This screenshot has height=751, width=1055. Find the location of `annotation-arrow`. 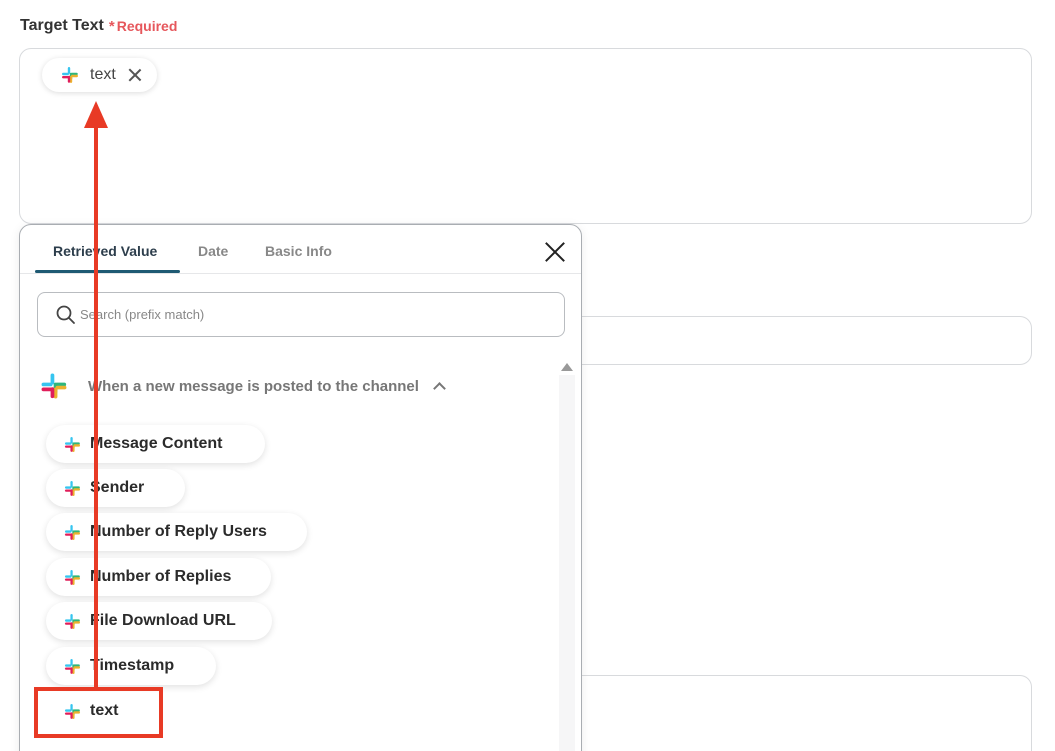

annotation-arrow is located at coordinates (96, 394).